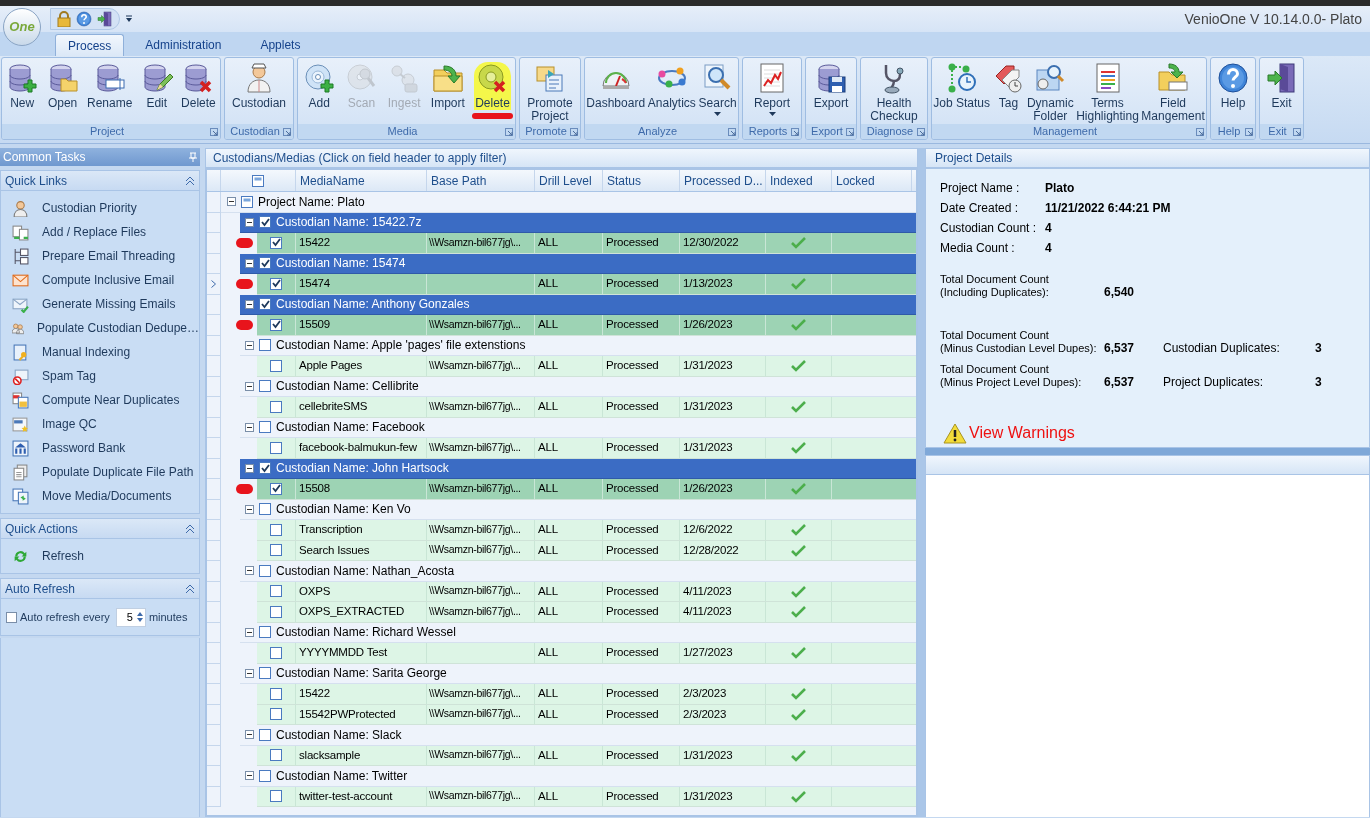 The width and height of the screenshot is (1370, 818). What do you see at coordinates (1281, 86) in the screenshot?
I see `toolbar-button: Exit` at bounding box center [1281, 86].